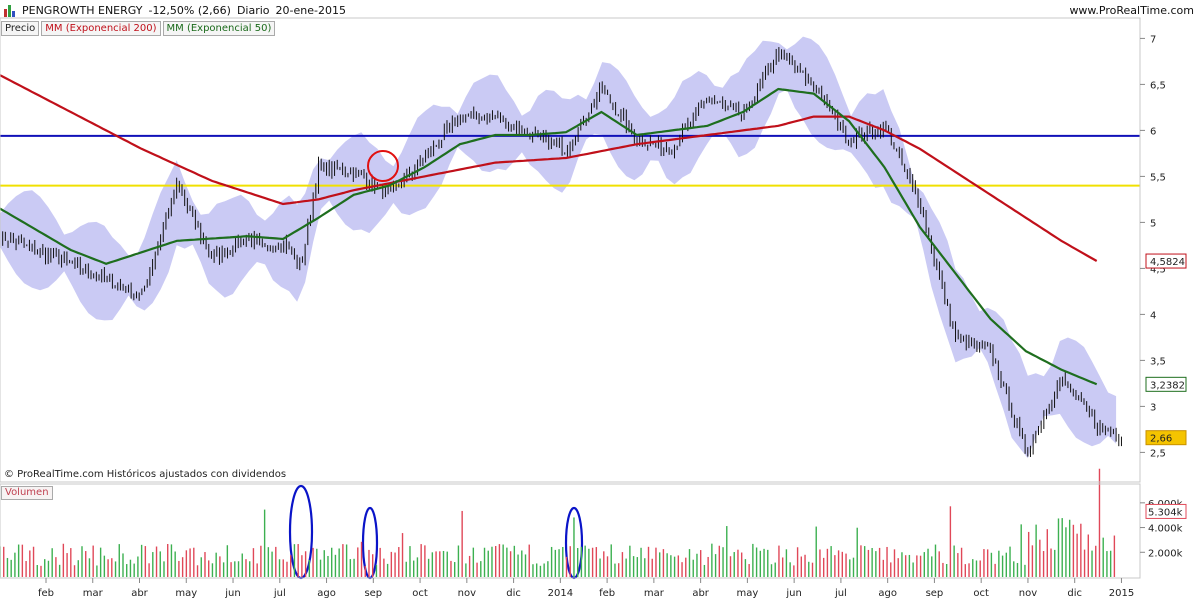 Image resolution: width=1200 pixels, height=600 pixels. What do you see at coordinates (560, 593) in the screenshot?
I see `x-tick-label: 2014` at bounding box center [560, 593].